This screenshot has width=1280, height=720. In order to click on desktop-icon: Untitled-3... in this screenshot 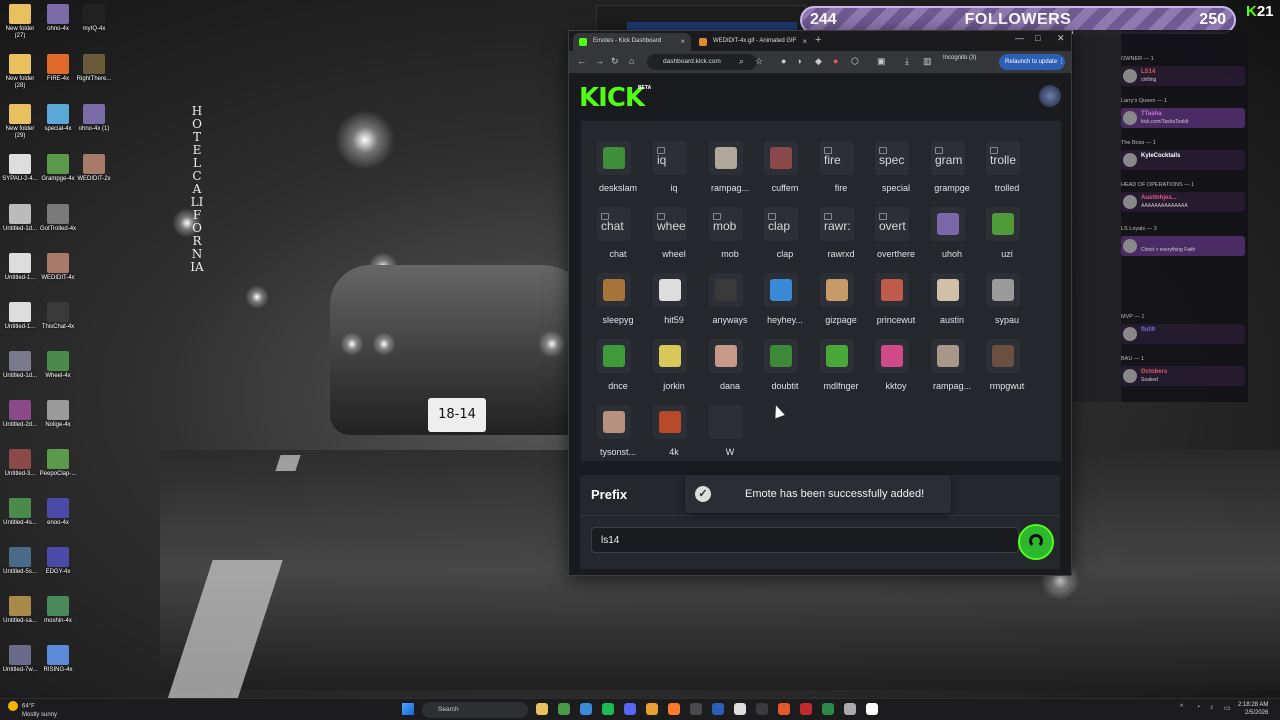, I will do `click(20, 463)`.